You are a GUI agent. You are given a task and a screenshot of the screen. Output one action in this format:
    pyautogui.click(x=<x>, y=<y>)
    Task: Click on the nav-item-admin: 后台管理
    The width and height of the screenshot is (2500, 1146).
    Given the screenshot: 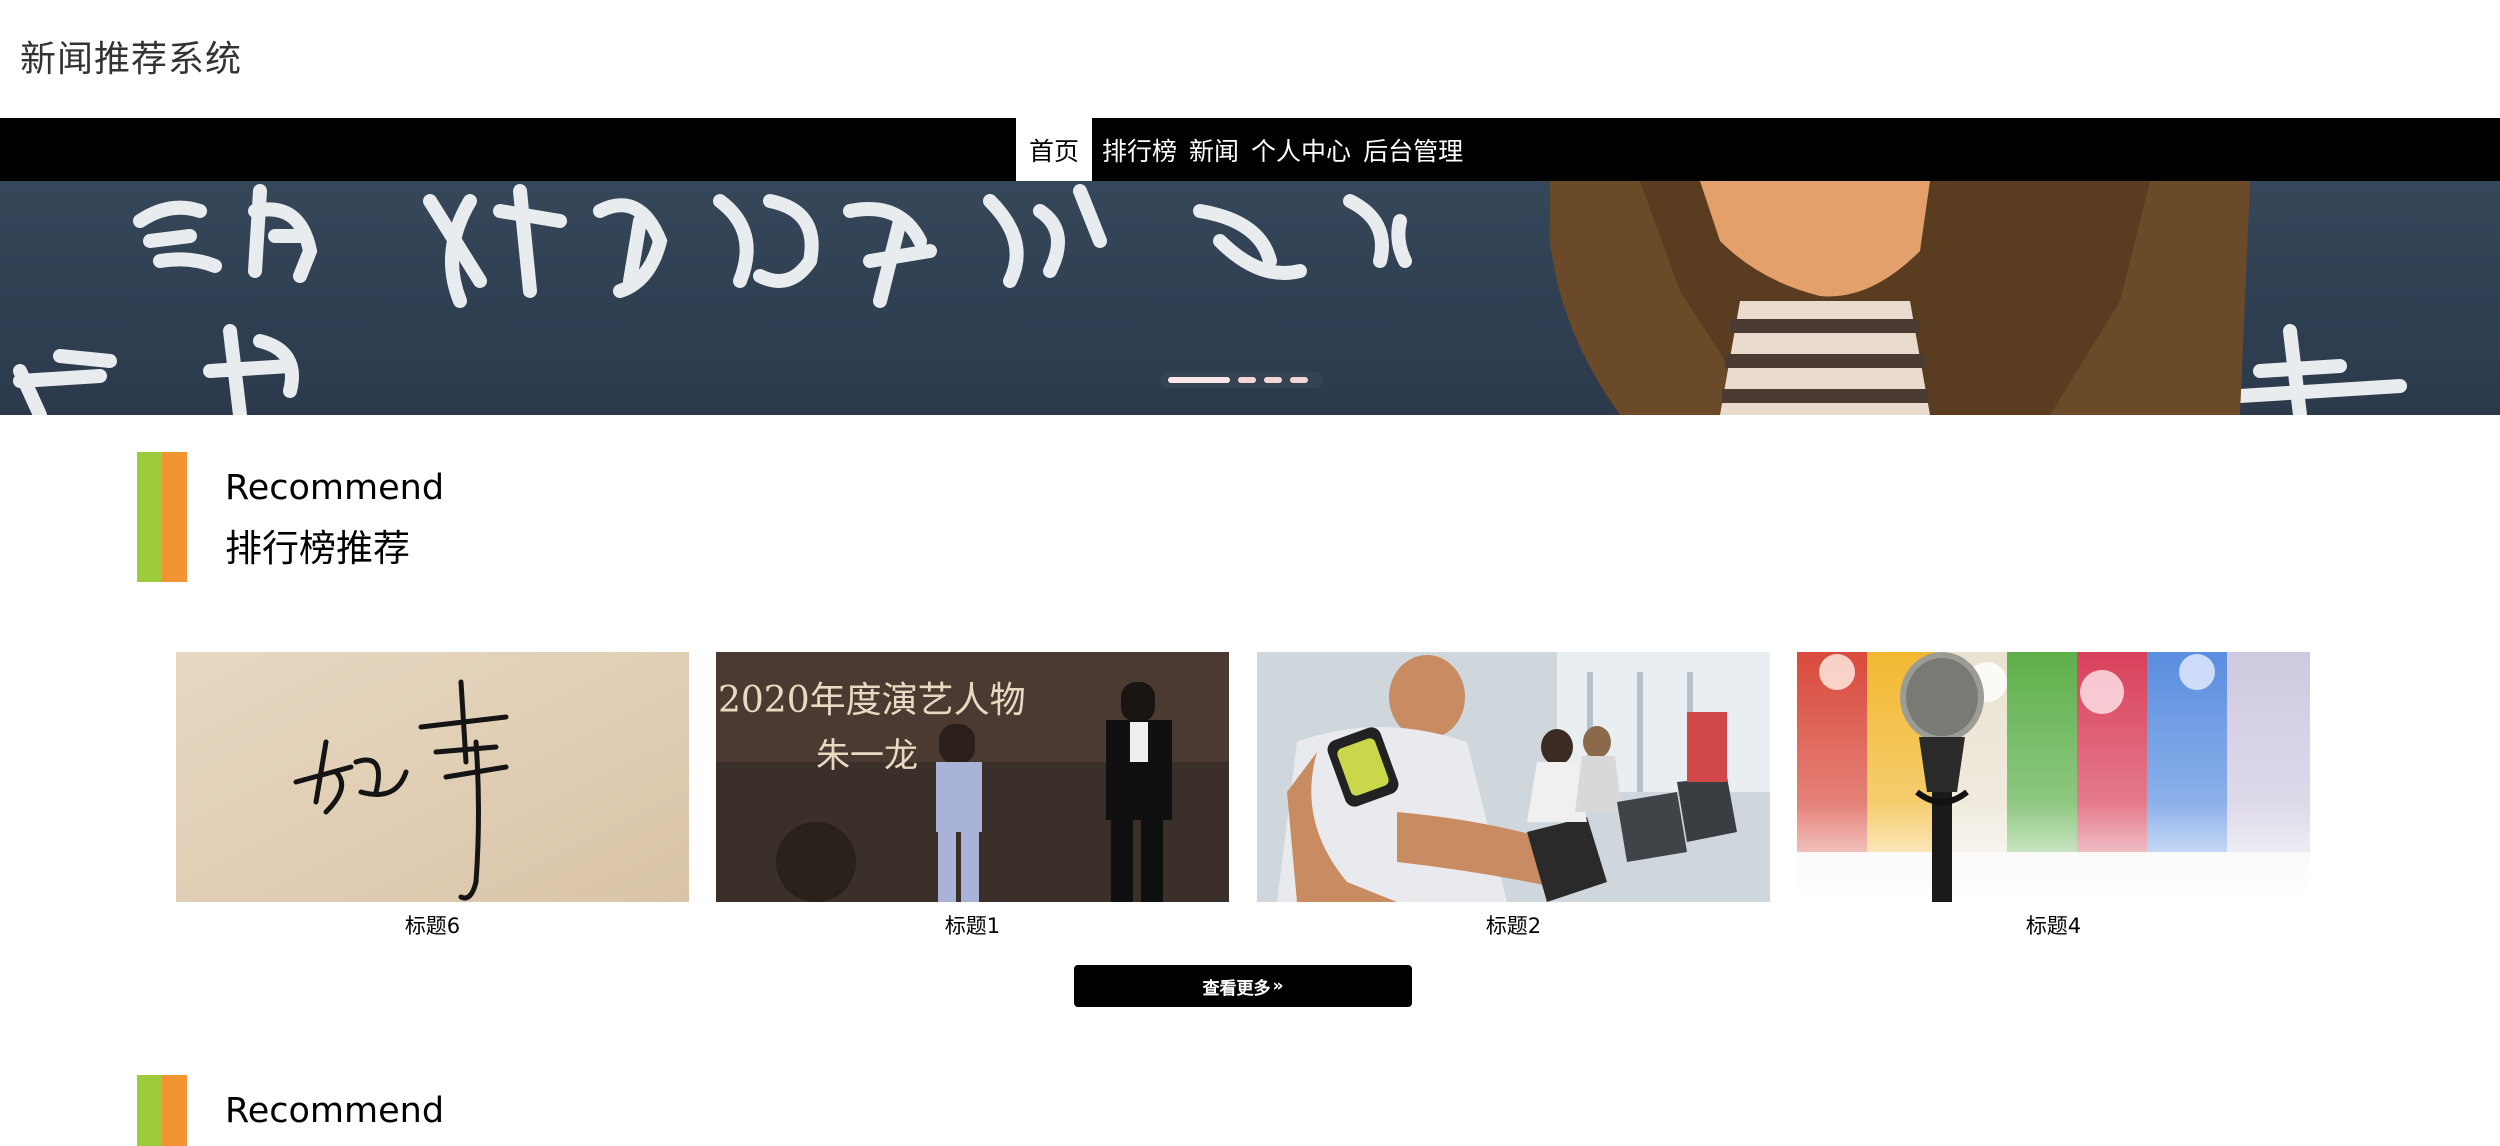 What is the action you would take?
    pyautogui.click(x=1413, y=149)
    